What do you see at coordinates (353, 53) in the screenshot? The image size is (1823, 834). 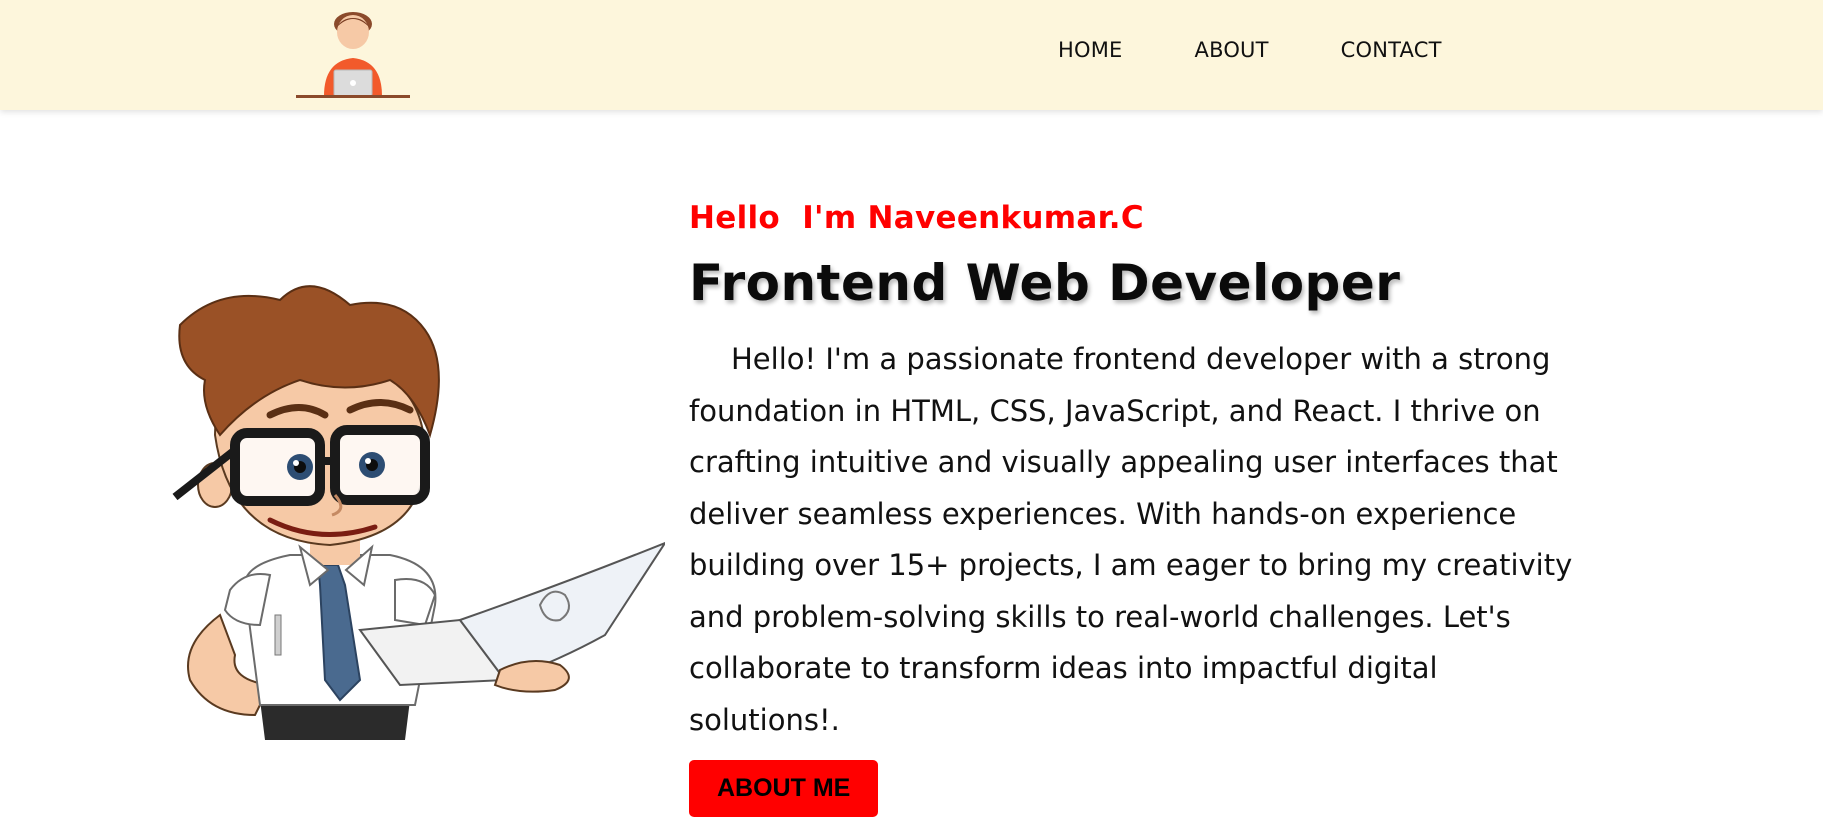 I see `developer-logo-icon` at bounding box center [353, 53].